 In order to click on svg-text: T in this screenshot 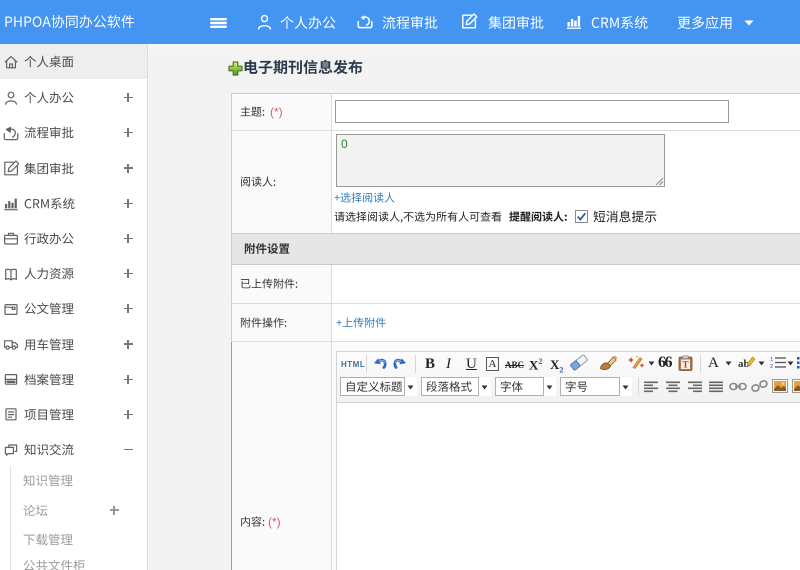, I will do `click(685, 365)`.